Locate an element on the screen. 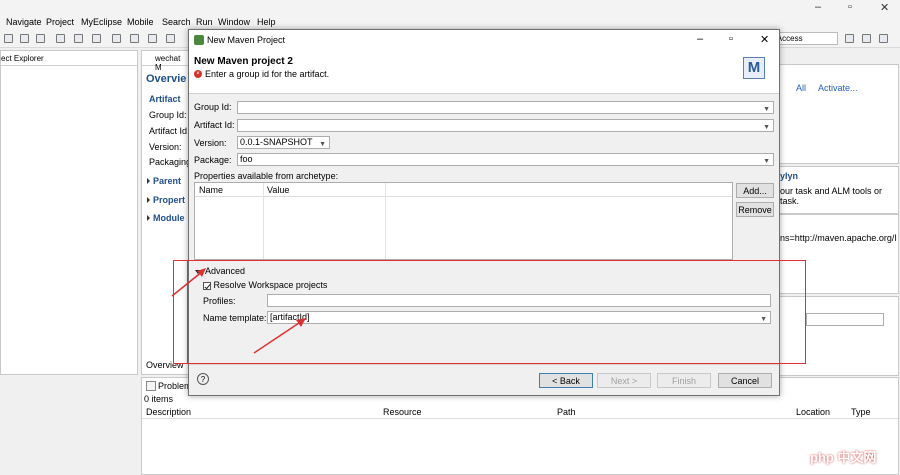  maven-app-icon is located at coordinates (199, 40).